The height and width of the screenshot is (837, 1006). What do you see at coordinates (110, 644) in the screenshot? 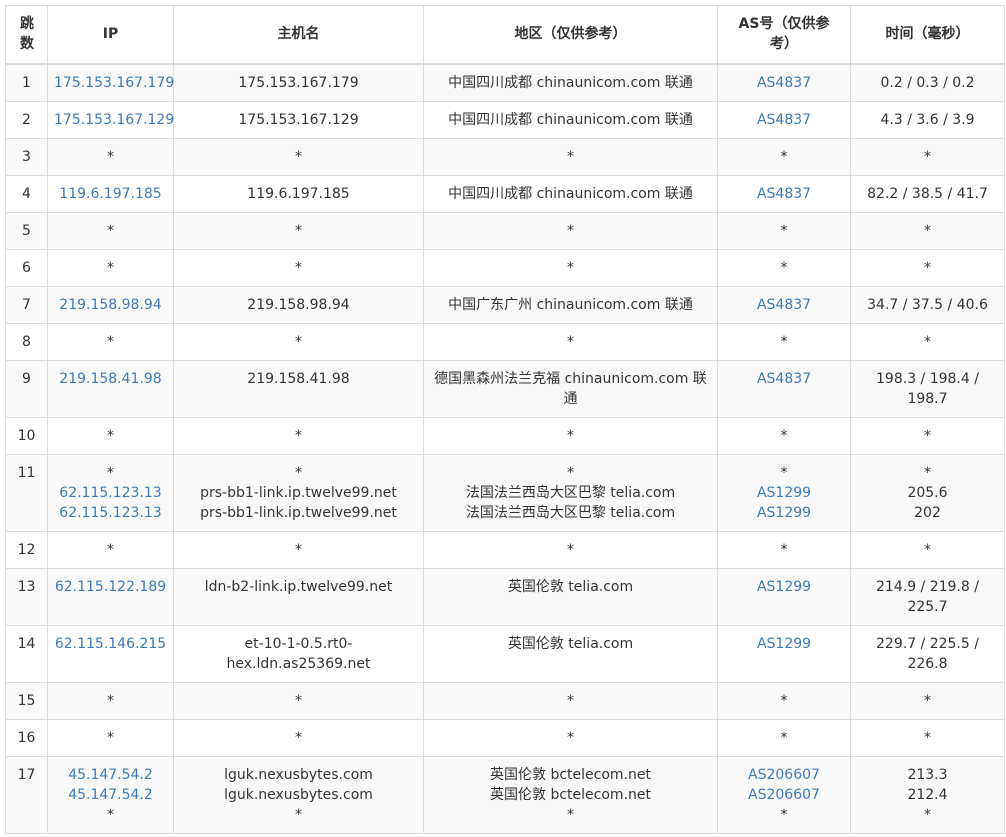
I see `ip-link: 62.115.146.215` at bounding box center [110, 644].